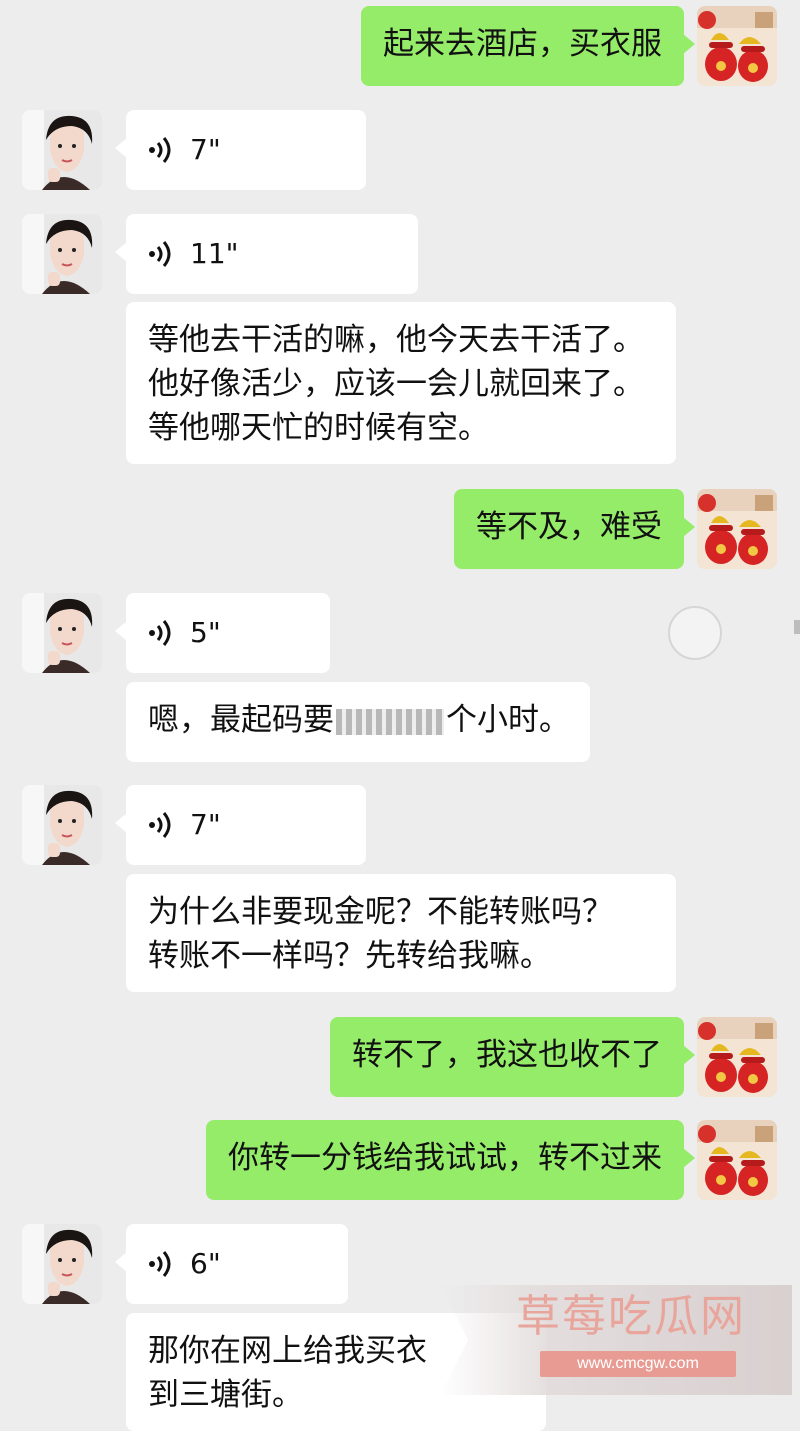 The width and height of the screenshot is (800, 1431). What do you see at coordinates (231, 1264) in the screenshot?
I see `voice-message: 6"` at bounding box center [231, 1264].